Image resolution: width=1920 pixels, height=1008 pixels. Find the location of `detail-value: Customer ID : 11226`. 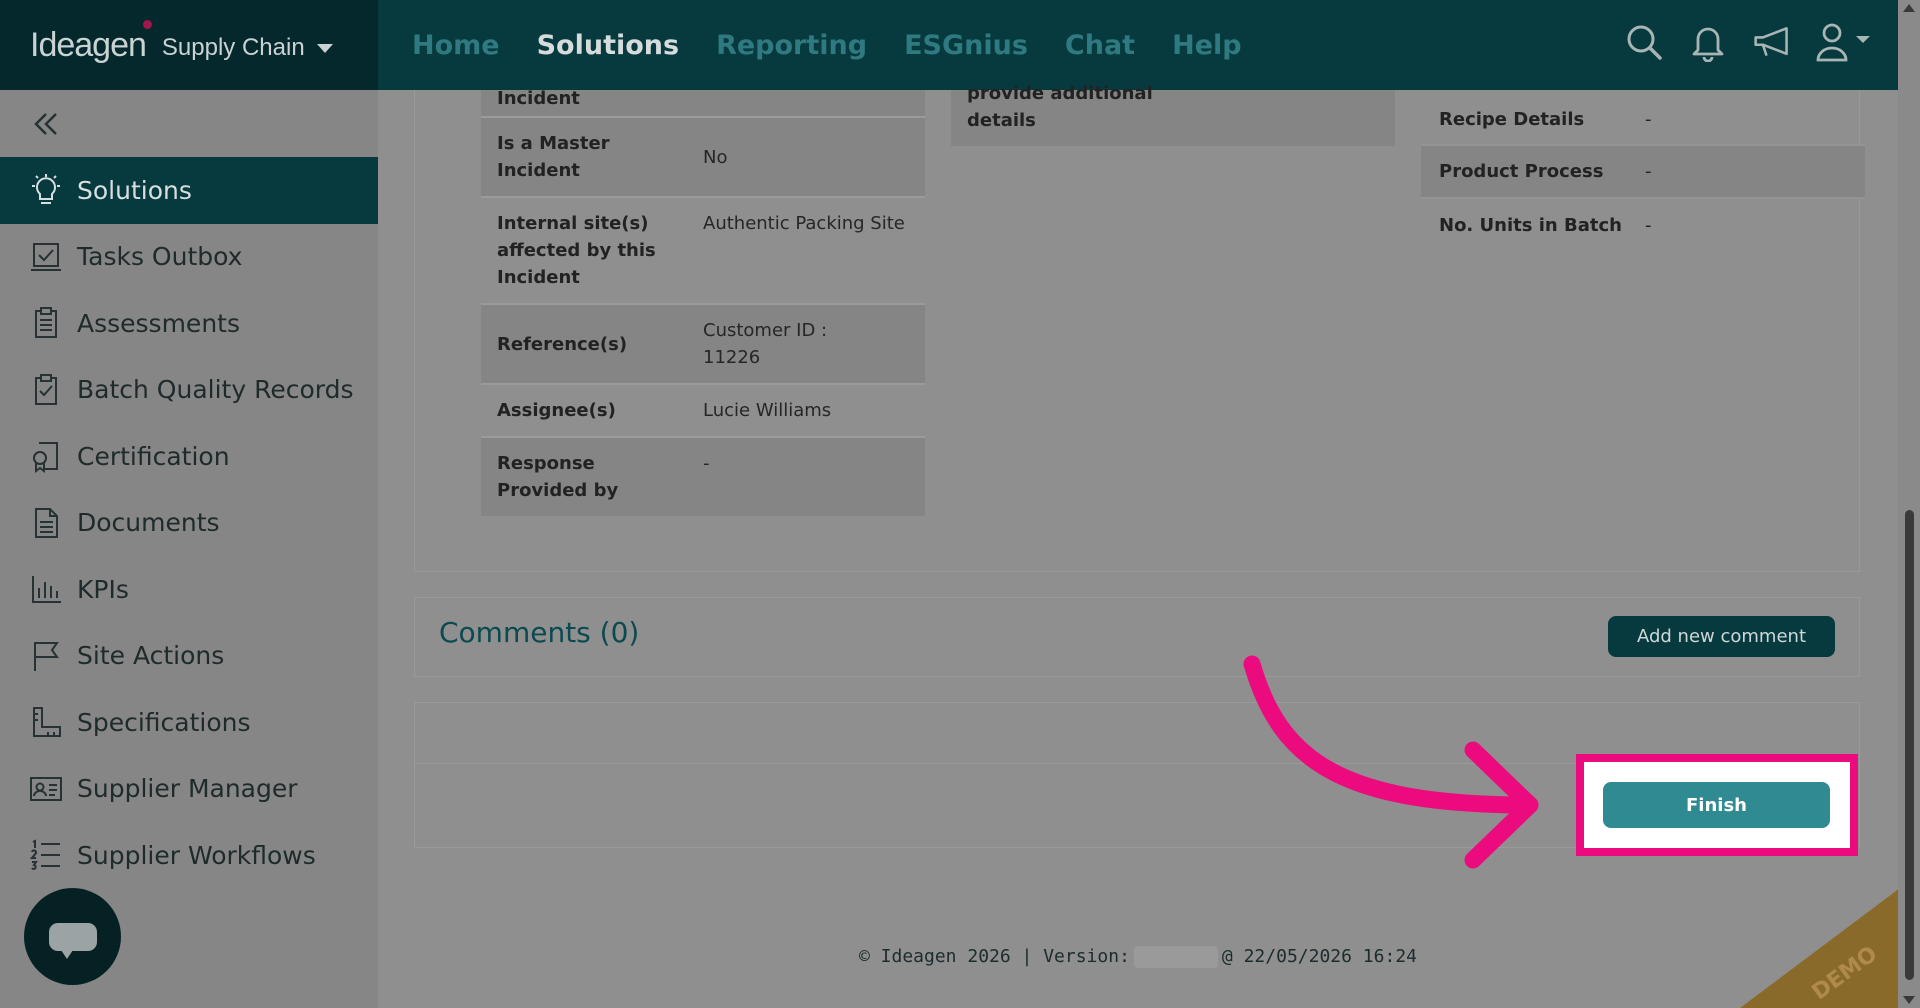

detail-value: Customer ID : 11226 is located at coordinates (765, 344).